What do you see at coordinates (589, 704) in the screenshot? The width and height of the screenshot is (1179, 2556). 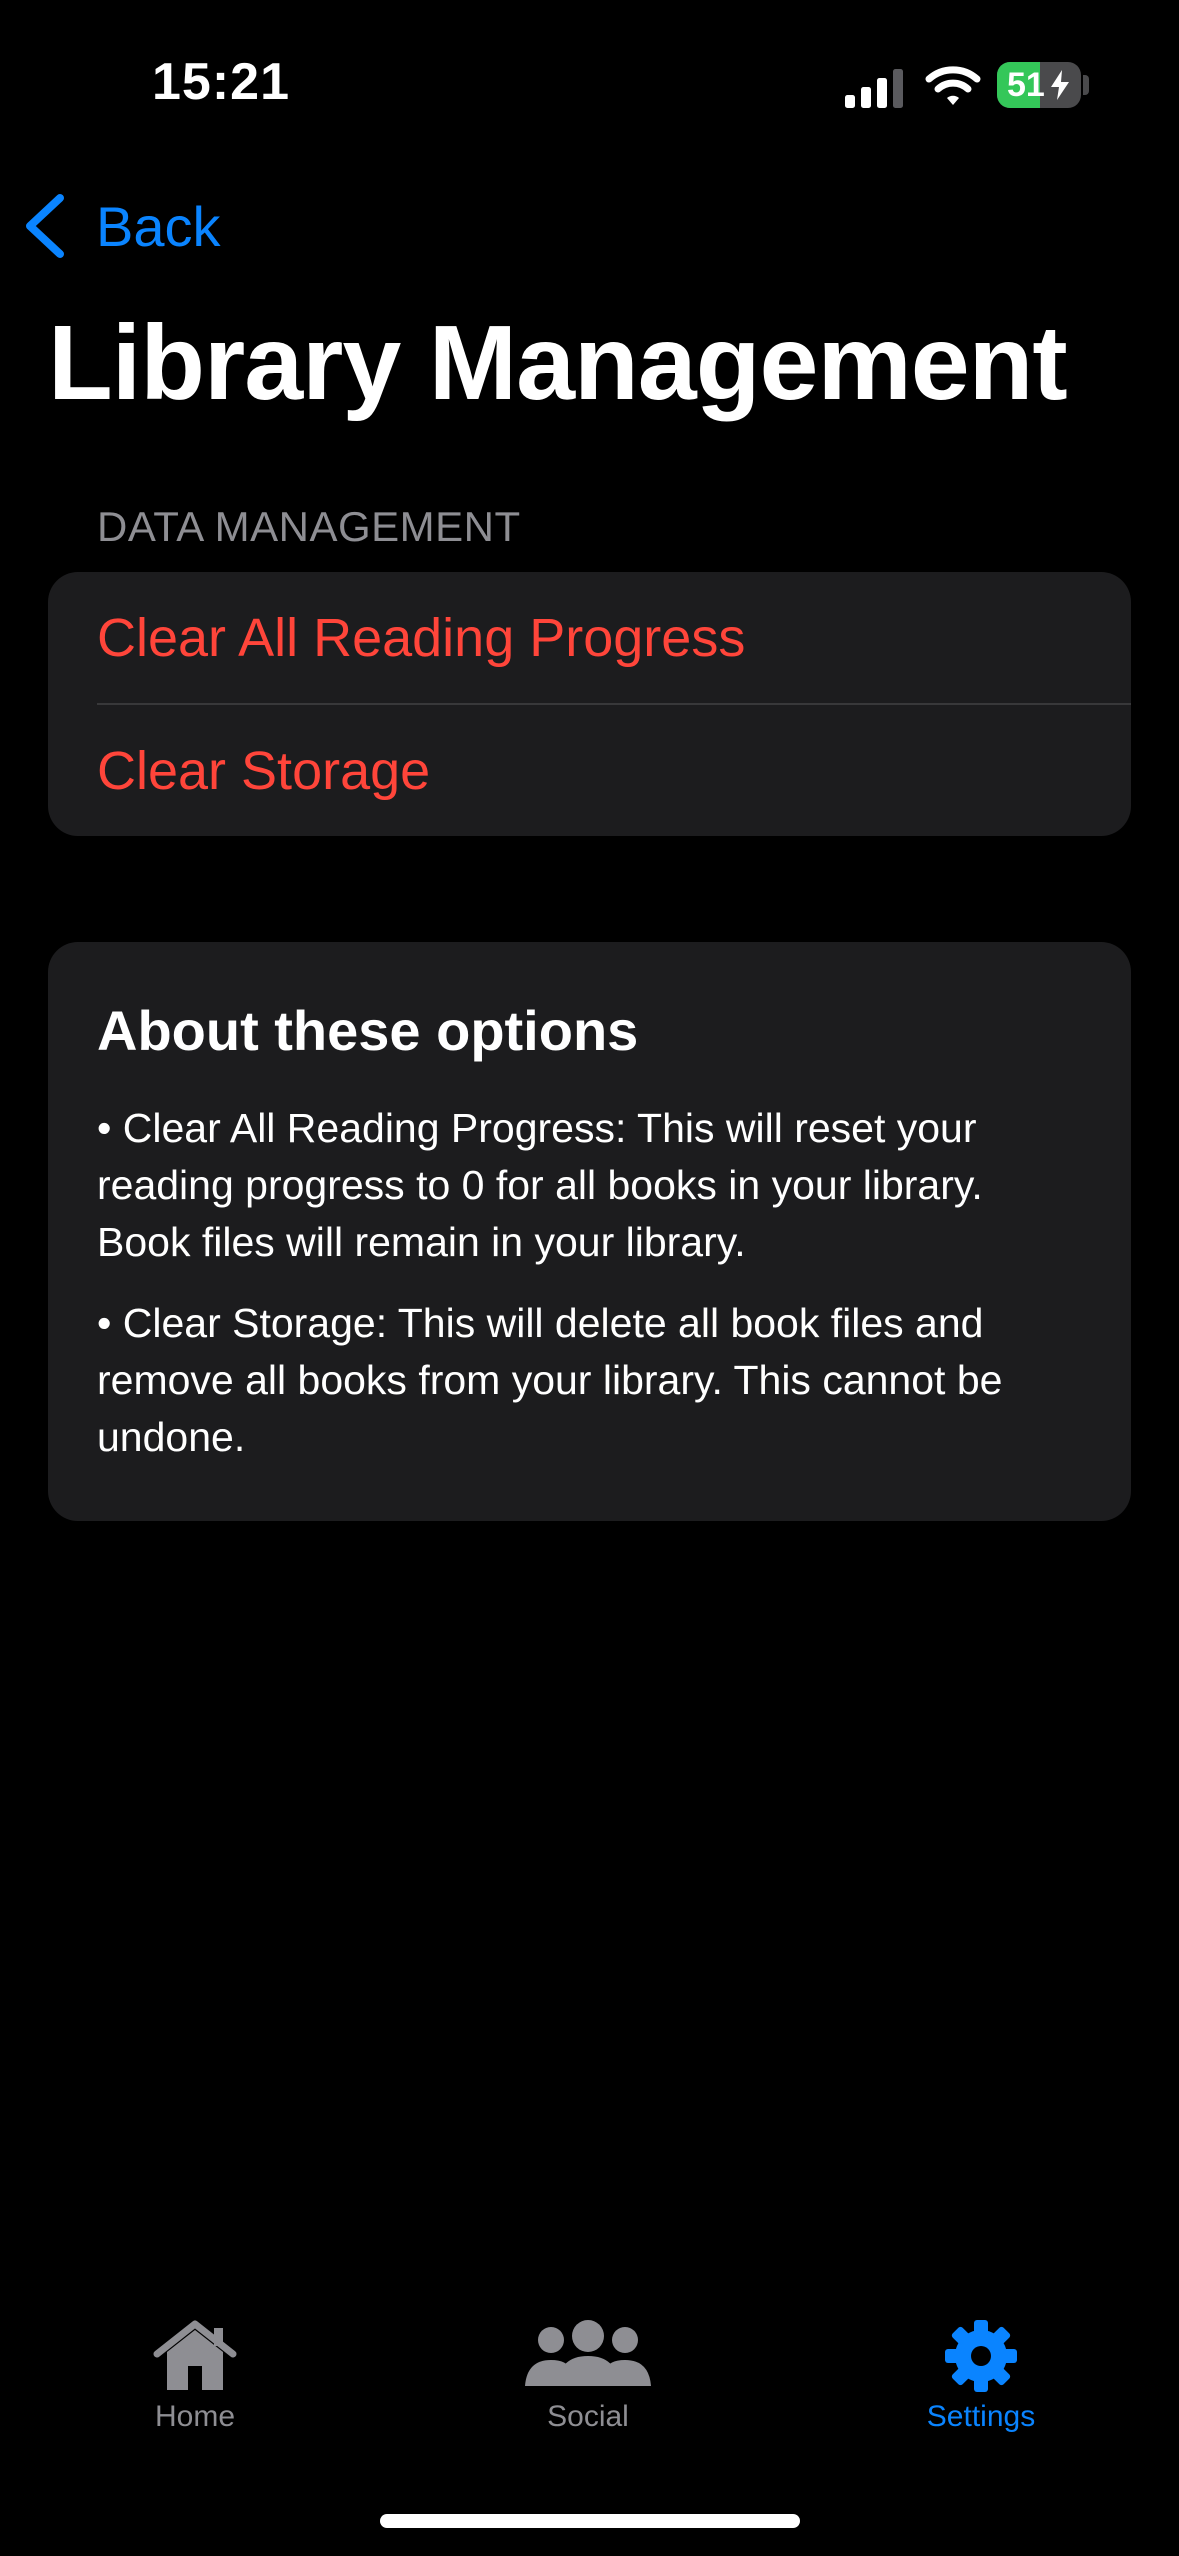 I see `data-management-card: Clear All Reading Progress Clear Storage` at bounding box center [589, 704].